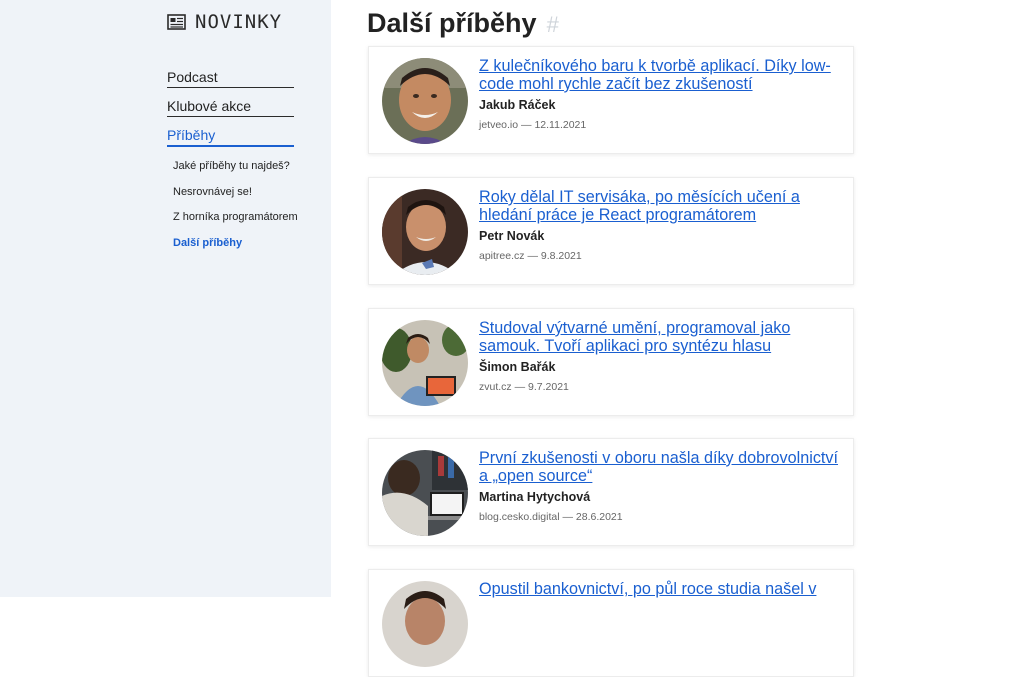  What do you see at coordinates (533, 125) in the screenshot?
I see `story-meta: jetveo.io — 12.11.2021` at bounding box center [533, 125].